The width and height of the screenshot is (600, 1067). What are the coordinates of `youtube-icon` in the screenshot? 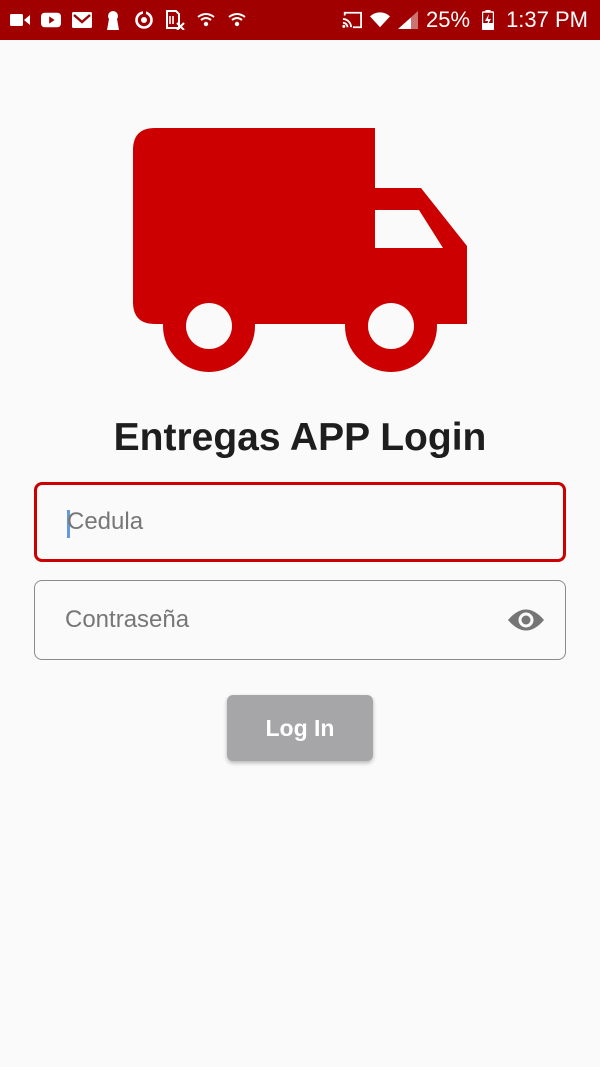 It's located at (51, 20).